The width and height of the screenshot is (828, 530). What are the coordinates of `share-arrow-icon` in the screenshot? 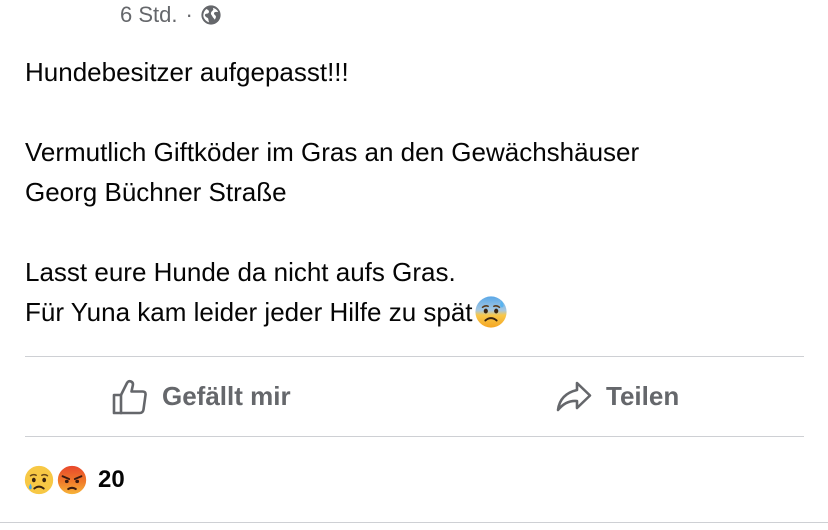 It's located at (574, 396).